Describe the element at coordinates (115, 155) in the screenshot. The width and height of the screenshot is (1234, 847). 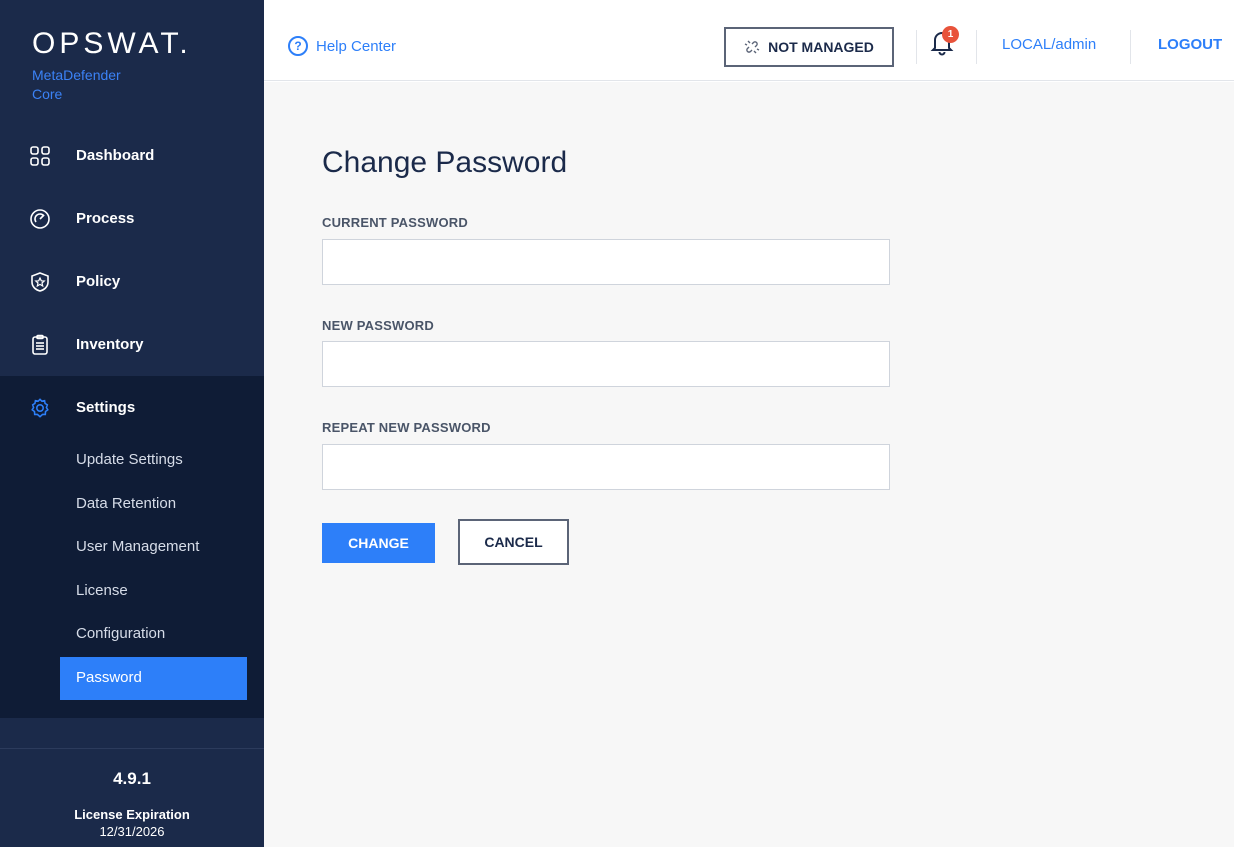
I see `sidebar-item-label: Dashboard` at that location.